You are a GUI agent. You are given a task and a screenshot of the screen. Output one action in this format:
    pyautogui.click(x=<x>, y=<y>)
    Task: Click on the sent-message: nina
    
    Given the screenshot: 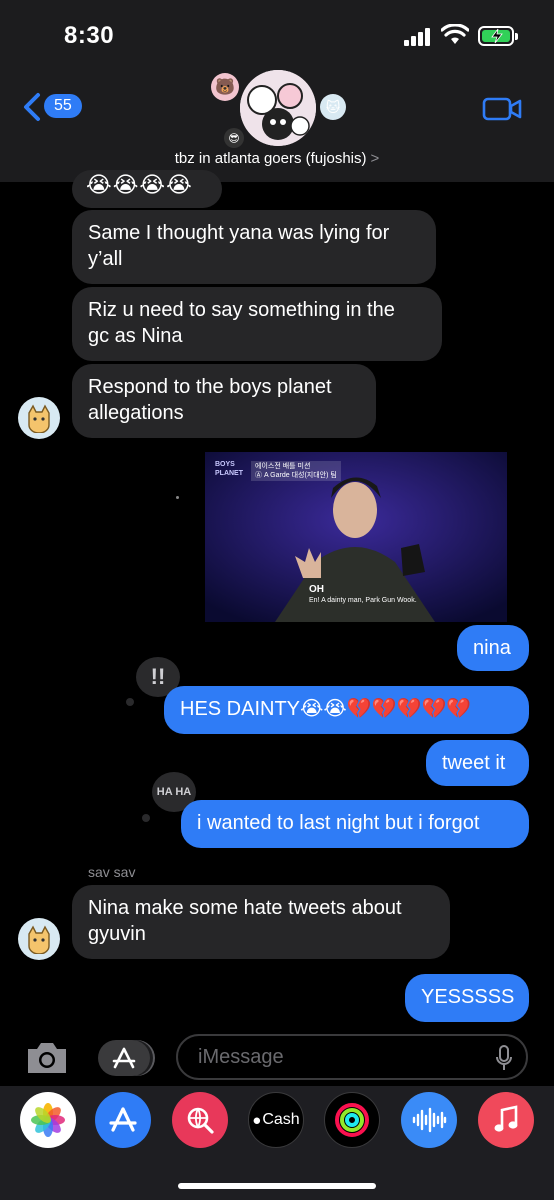 What is the action you would take?
    pyautogui.click(x=493, y=648)
    